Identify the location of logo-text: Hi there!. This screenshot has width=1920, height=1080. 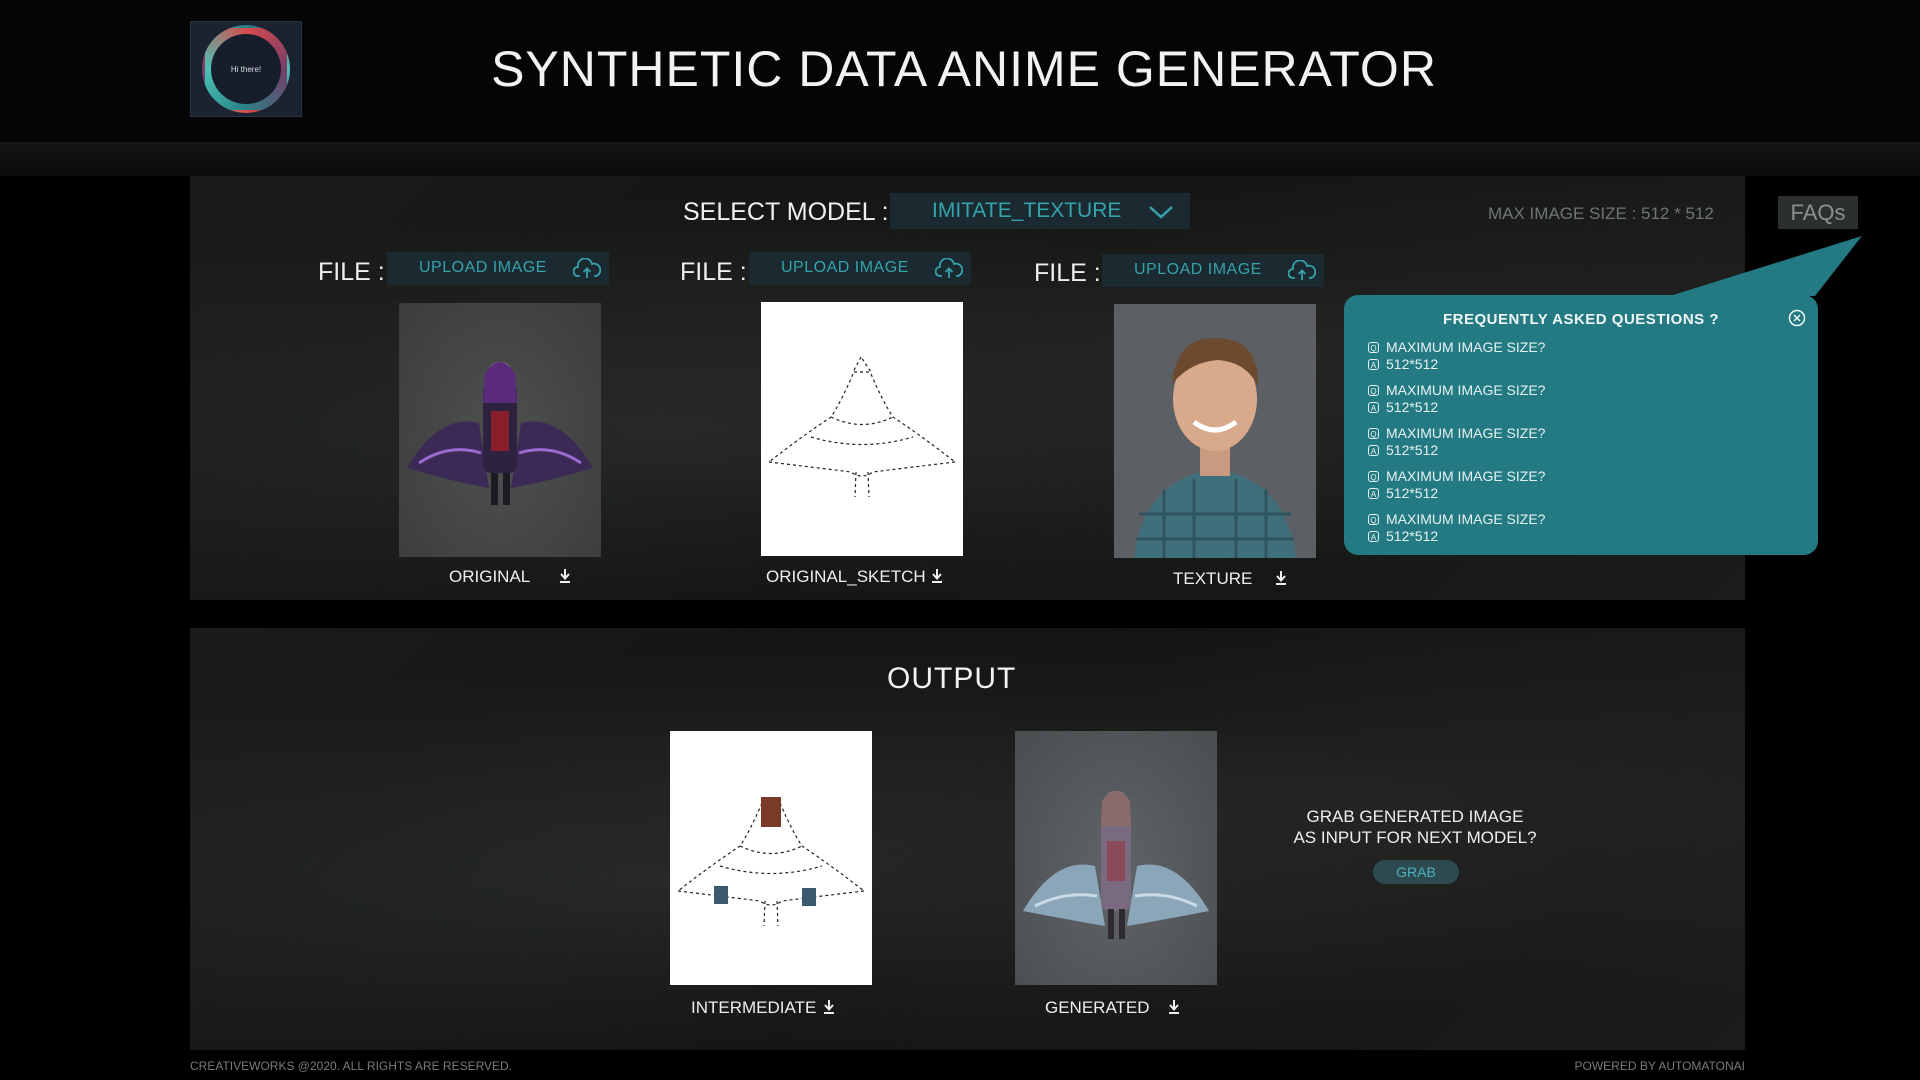
(246, 69).